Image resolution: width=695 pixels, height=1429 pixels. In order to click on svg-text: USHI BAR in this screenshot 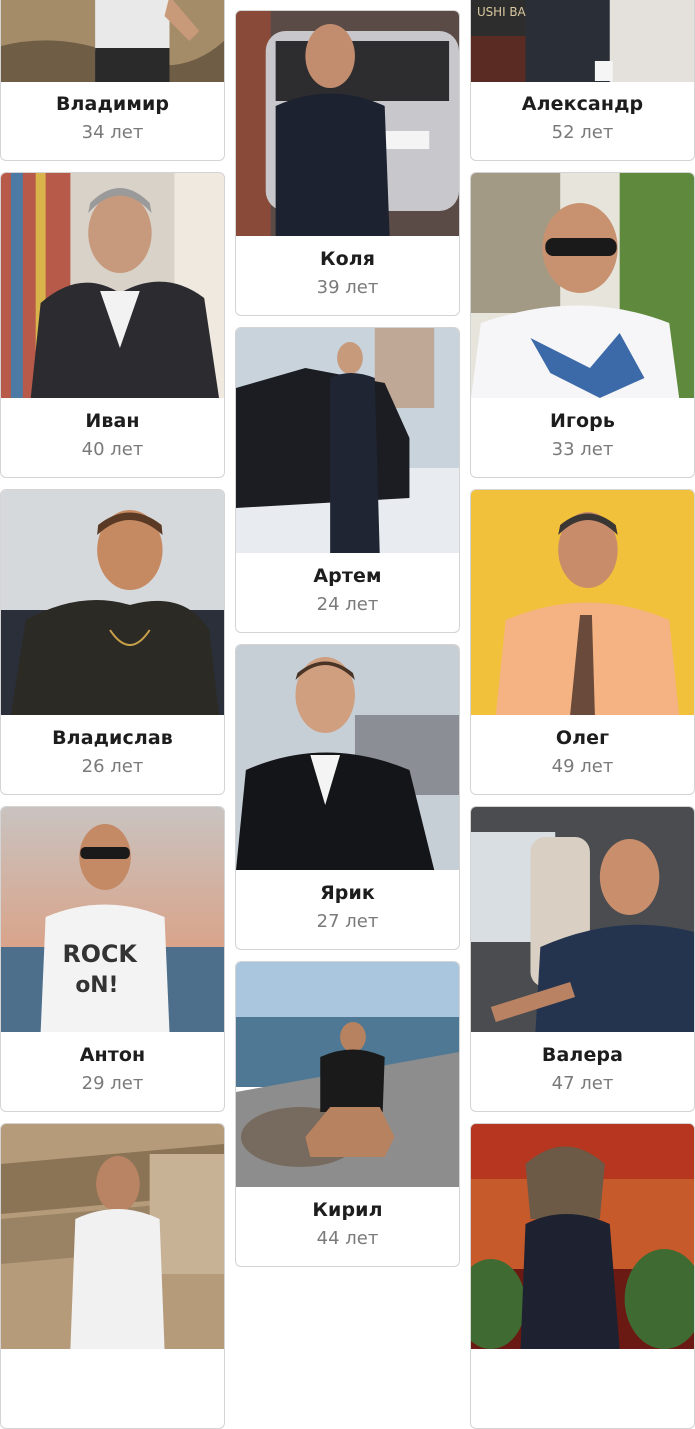, I will do `click(505, 12)`.